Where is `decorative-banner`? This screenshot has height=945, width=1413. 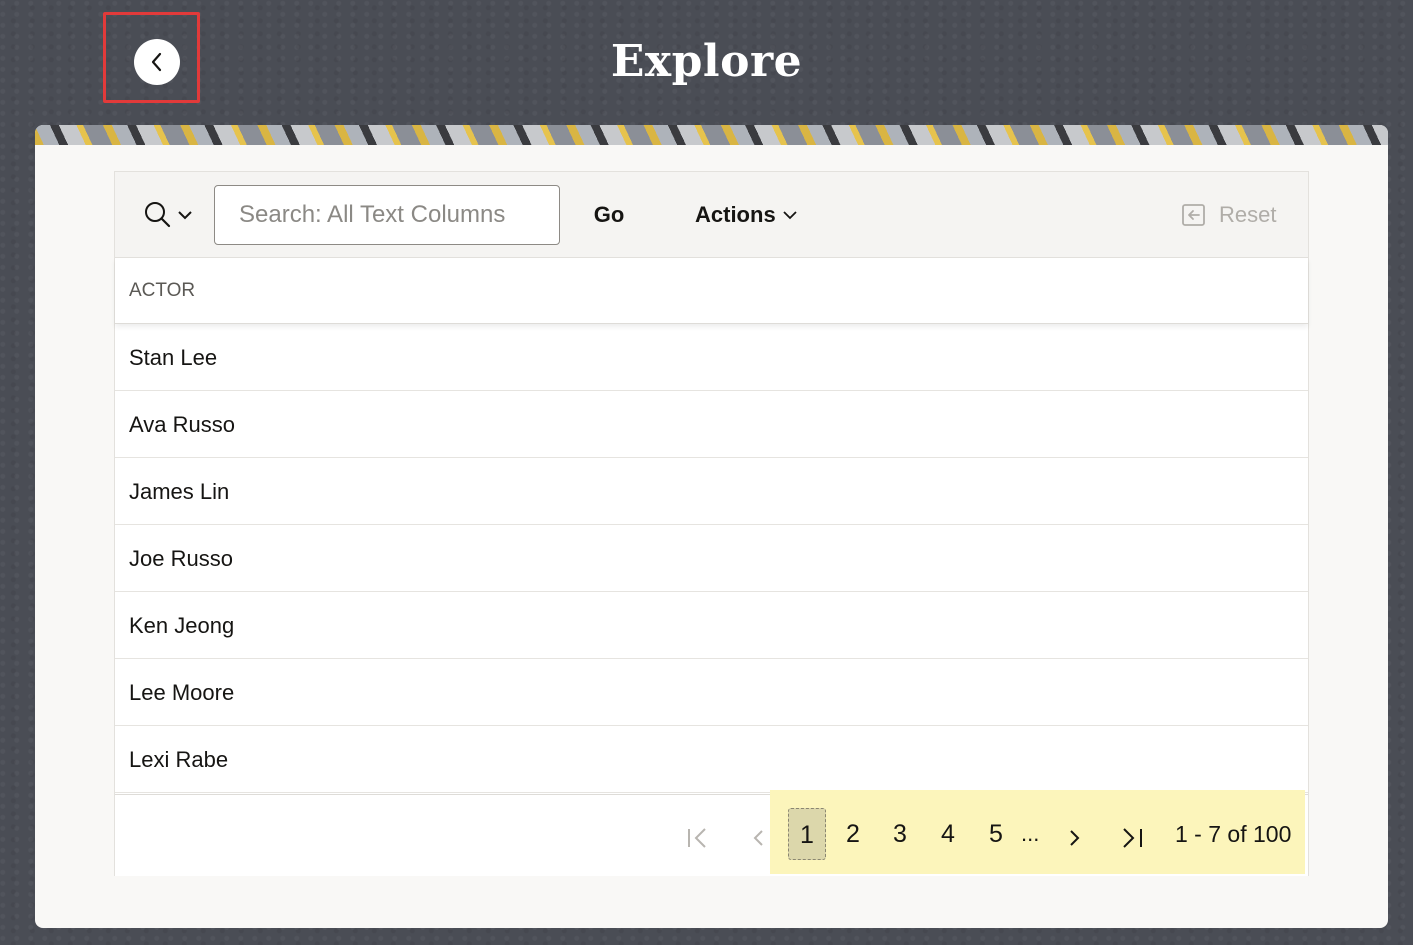
decorative-banner is located at coordinates (711, 135).